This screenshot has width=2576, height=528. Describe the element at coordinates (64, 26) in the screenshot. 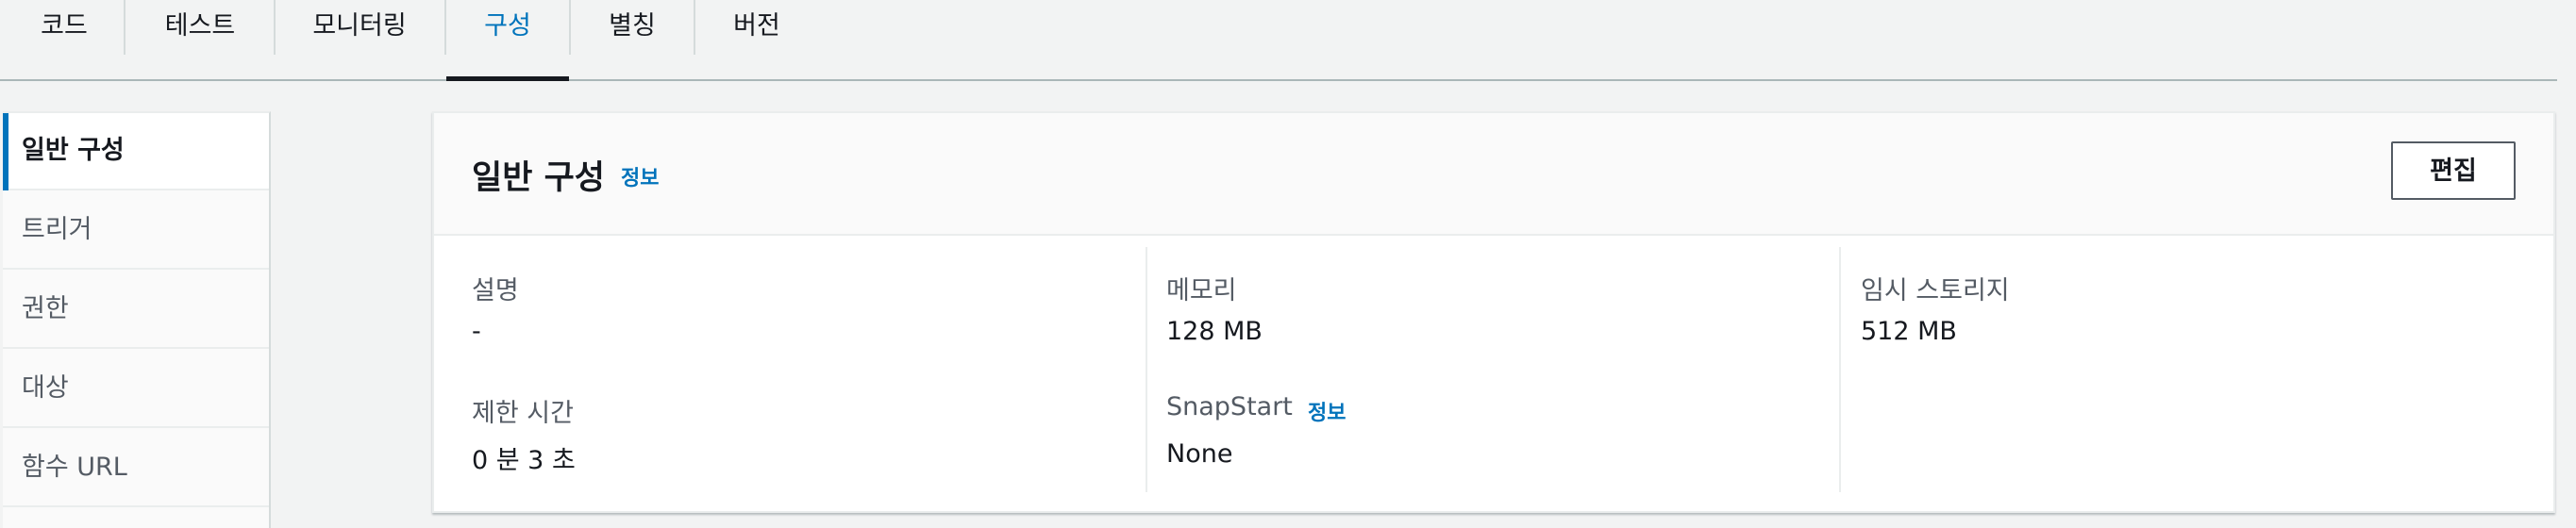

I see `tab-code-label: 코드` at that location.